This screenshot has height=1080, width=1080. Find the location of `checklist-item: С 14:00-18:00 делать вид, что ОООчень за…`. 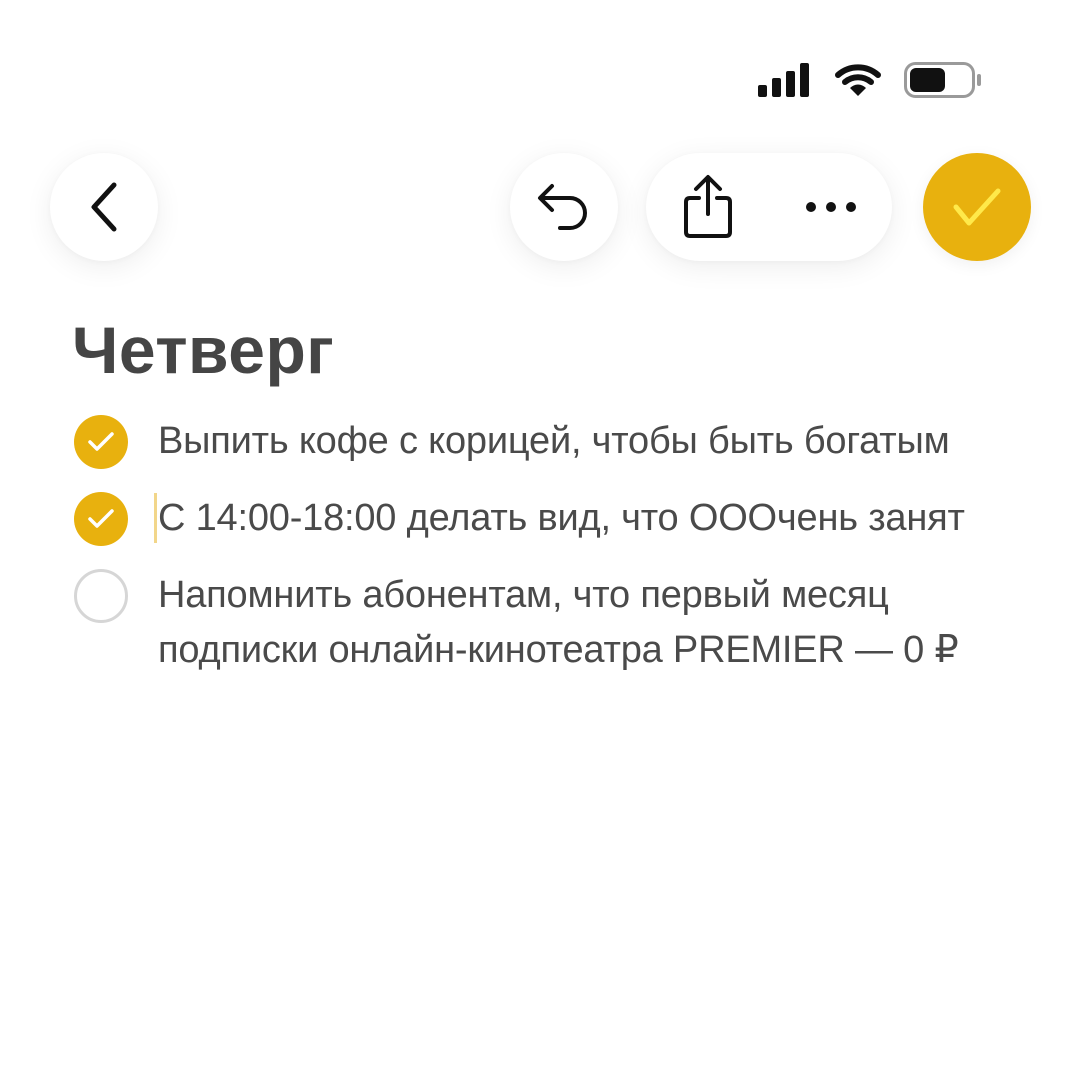

checklist-item: С 14:00-18:00 делать вид, что ОООчень за… is located at coordinates (547, 518).